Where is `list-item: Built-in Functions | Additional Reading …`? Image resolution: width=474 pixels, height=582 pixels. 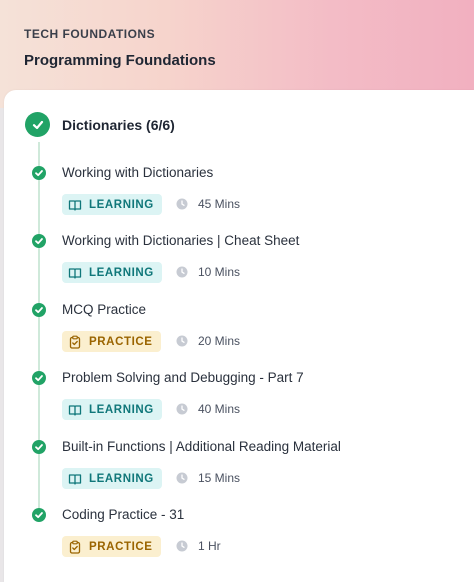
list-item: Built-in Functions | Additional Reading … is located at coordinates (237, 469).